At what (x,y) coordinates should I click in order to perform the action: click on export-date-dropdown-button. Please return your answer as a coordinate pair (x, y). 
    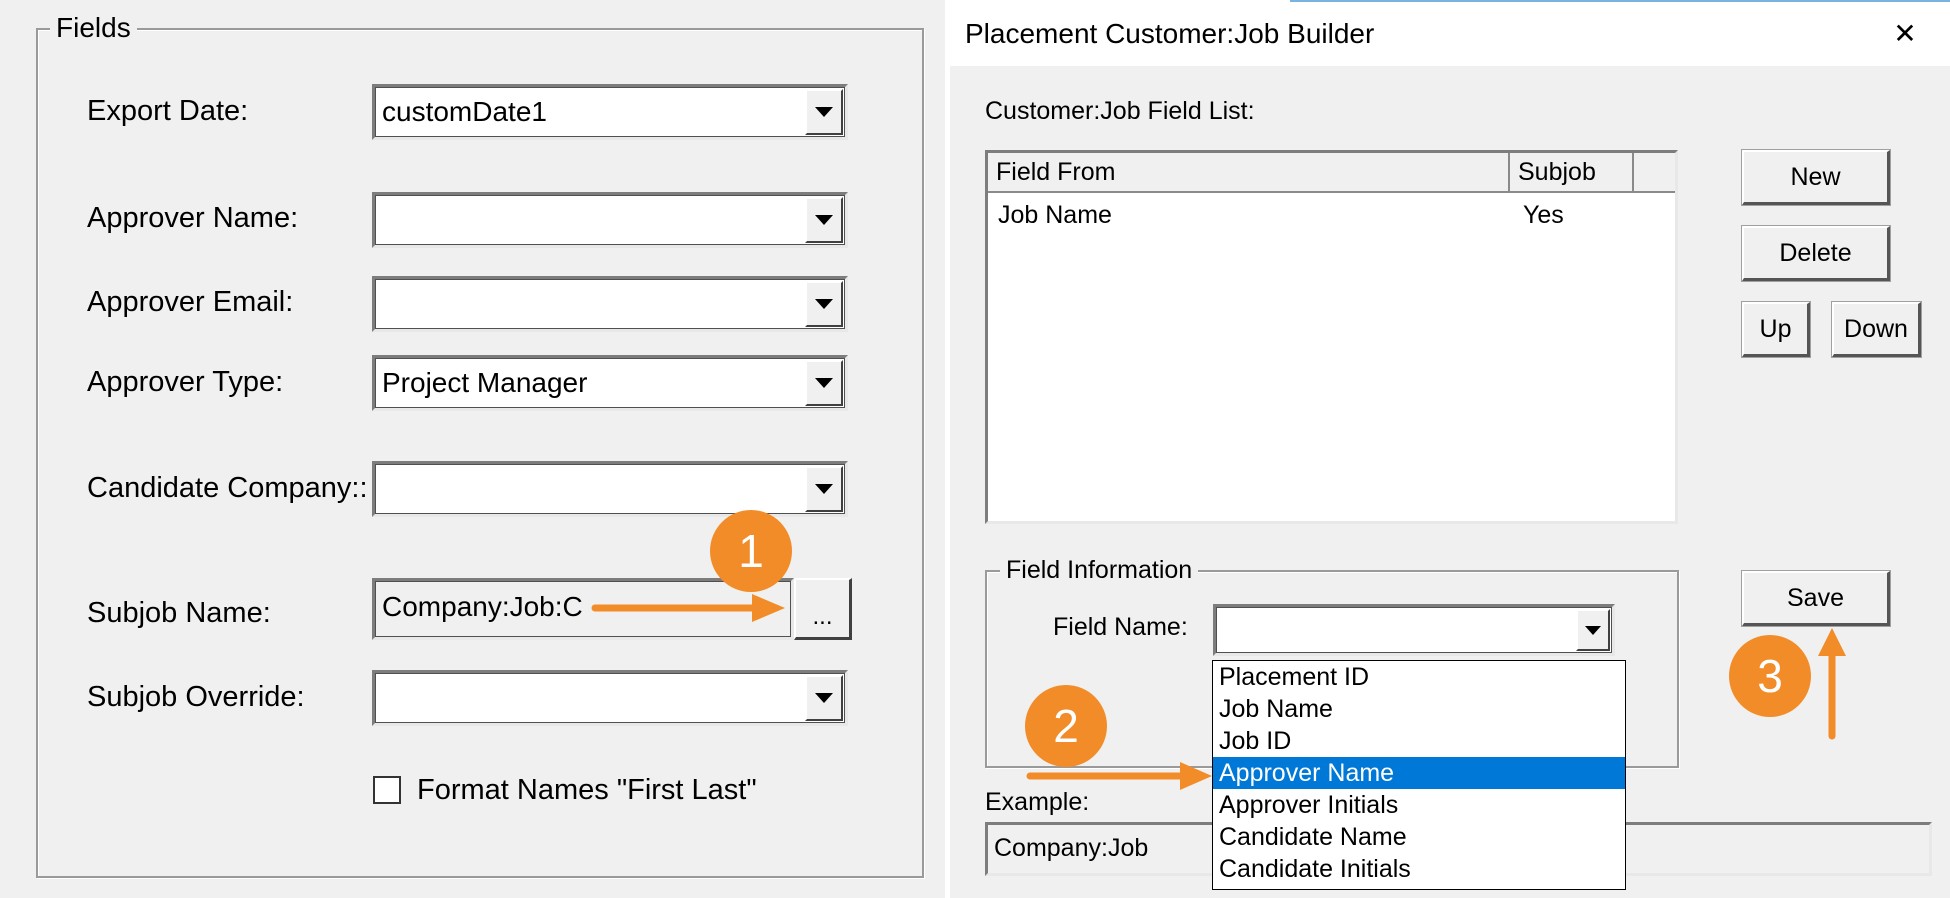
    Looking at the image, I should click on (824, 112).